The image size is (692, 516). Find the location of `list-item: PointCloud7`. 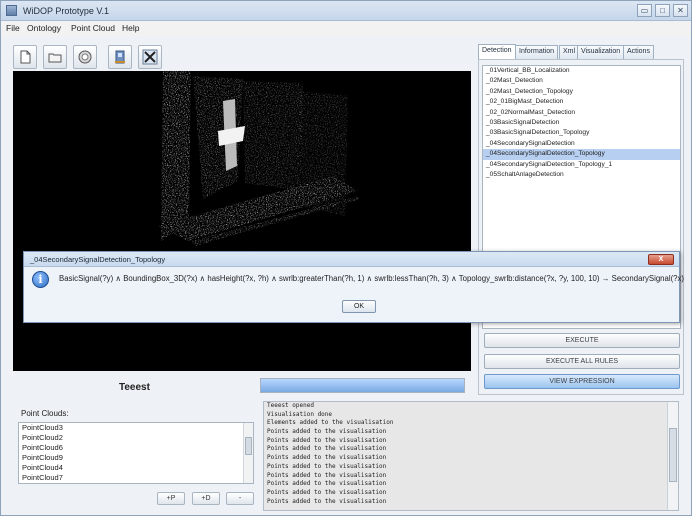

list-item: PointCloud7 is located at coordinates (136, 478).